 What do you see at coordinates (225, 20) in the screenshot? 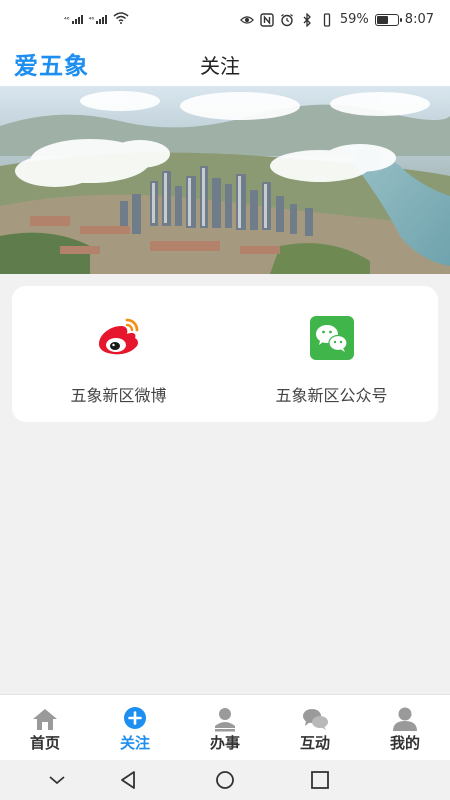
I see `status-bar: ⁴⁶ ⁴⁶ 59% 8:07` at bounding box center [225, 20].